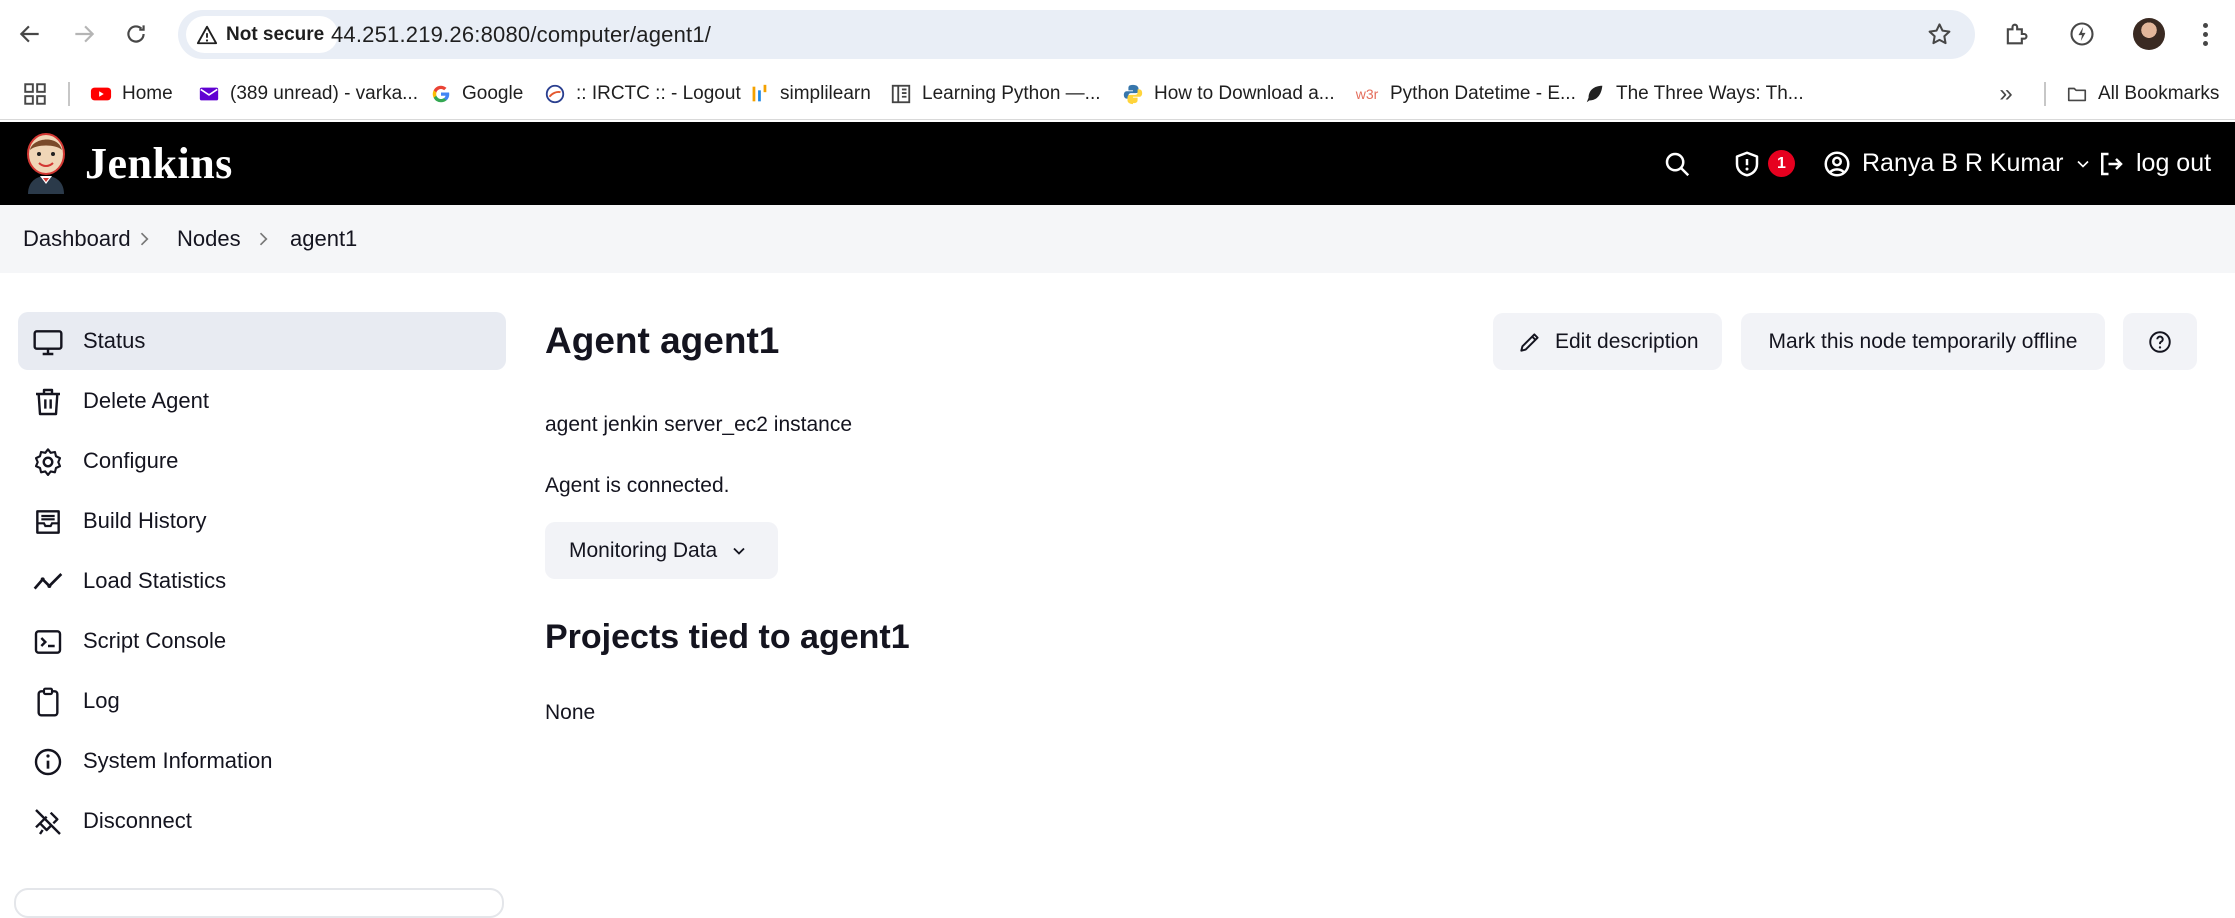 The width and height of the screenshot is (2235, 918). I want to click on security-chip: Not secure, so click(262, 34).